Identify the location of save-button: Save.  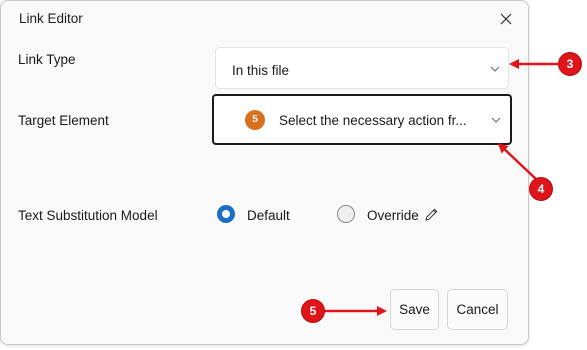
(414, 309).